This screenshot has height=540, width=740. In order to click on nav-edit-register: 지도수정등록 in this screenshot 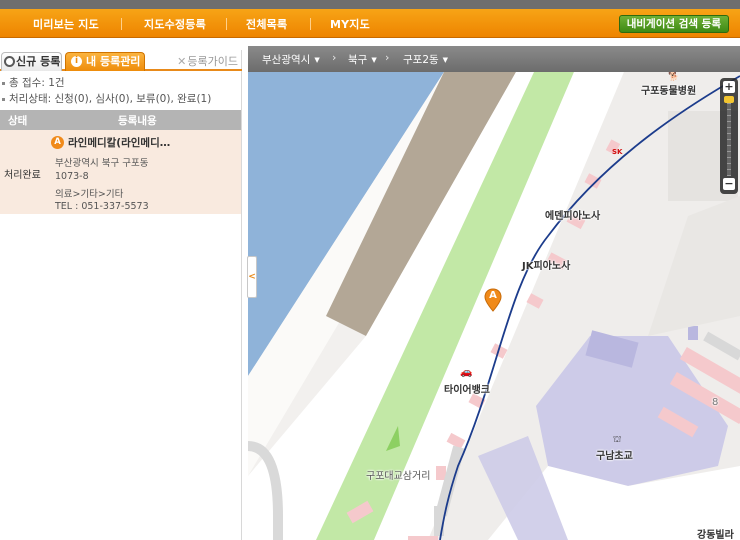, I will do `click(175, 24)`.